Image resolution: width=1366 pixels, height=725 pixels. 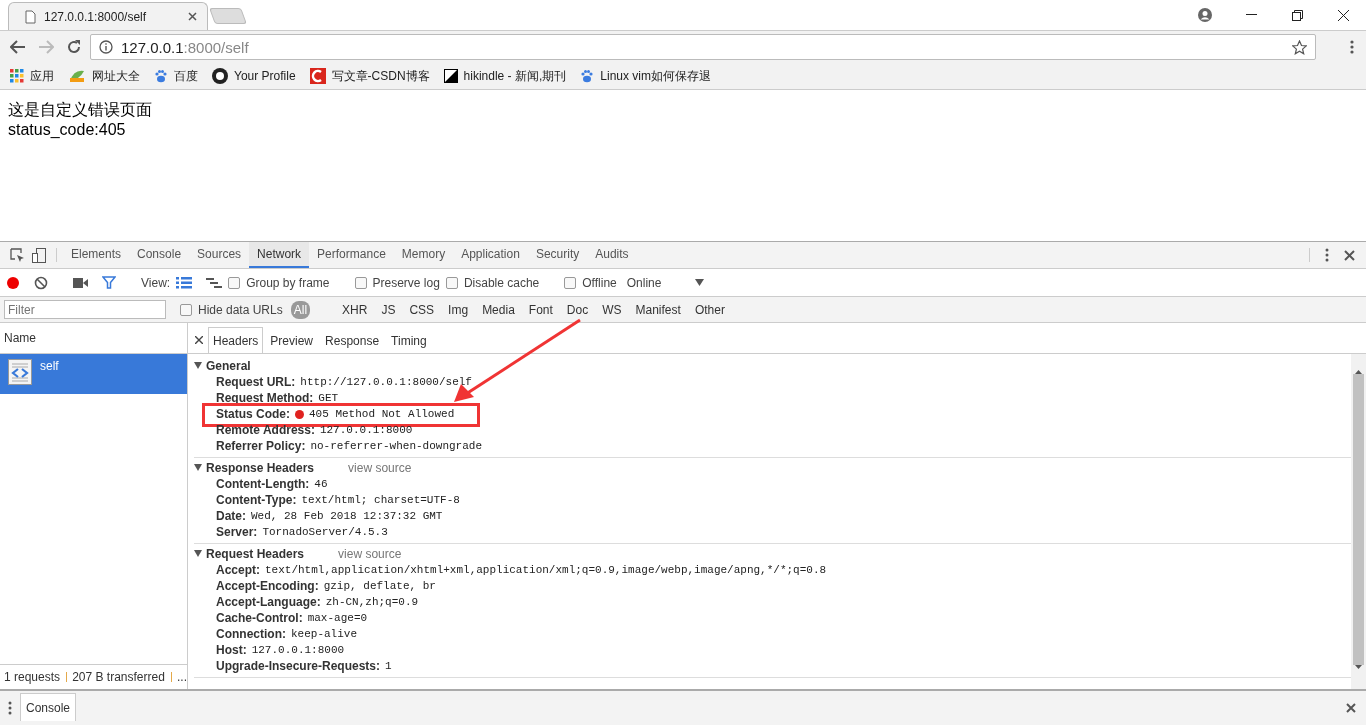 What do you see at coordinates (156, 282) in the screenshot?
I see `view-label: View:` at bounding box center [156, 282].